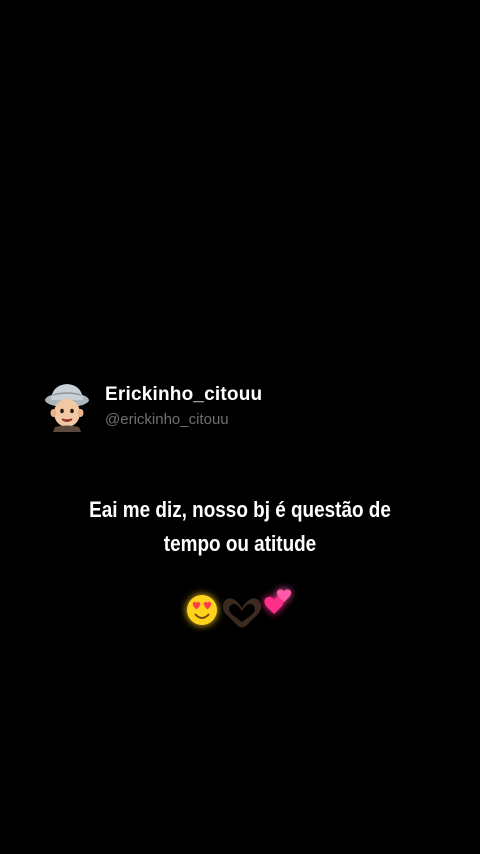 This screenshot has height=854, width=480. I want to click on username-handle: @erickinho_citouu, so click(167, 419).